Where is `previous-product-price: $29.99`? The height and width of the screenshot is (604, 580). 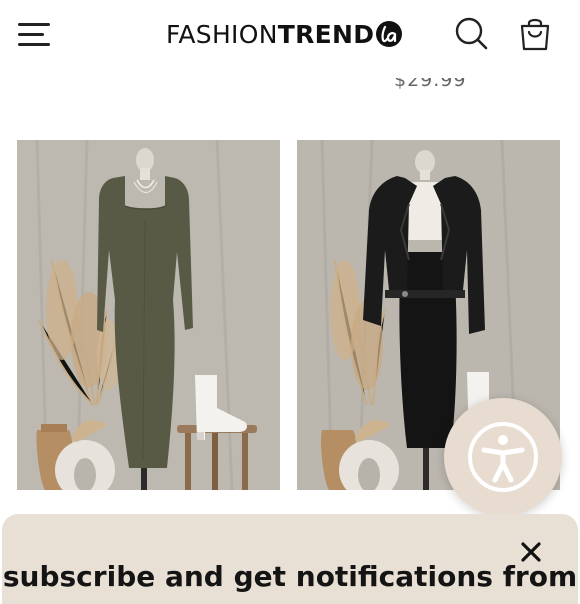
previous-product-price: $29.99 is located at coordinates (430, 93).